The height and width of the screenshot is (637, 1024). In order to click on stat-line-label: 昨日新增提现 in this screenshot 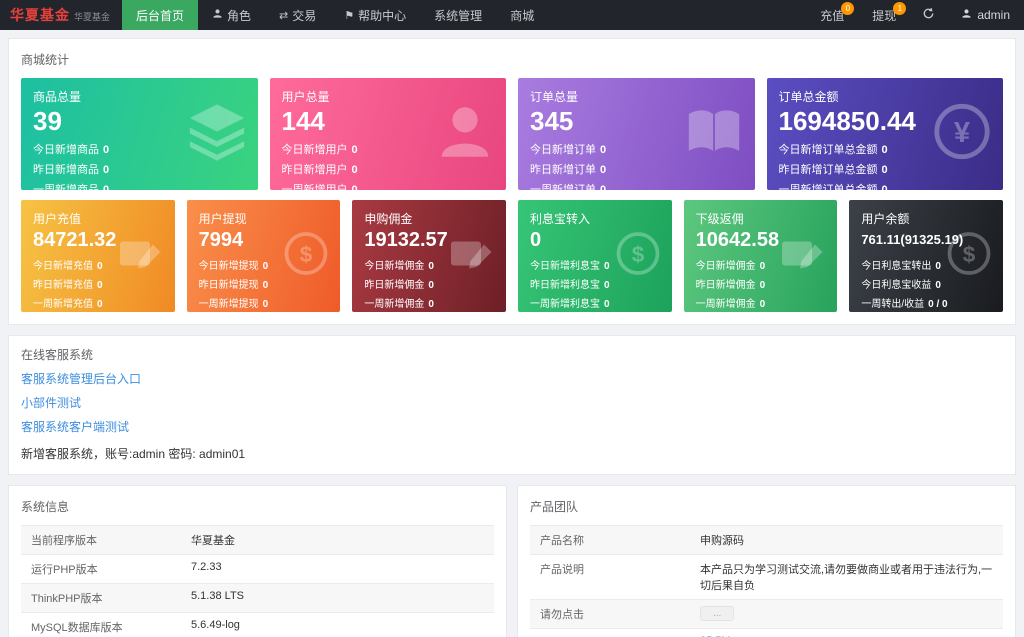, I will do `click(228, 285)`.